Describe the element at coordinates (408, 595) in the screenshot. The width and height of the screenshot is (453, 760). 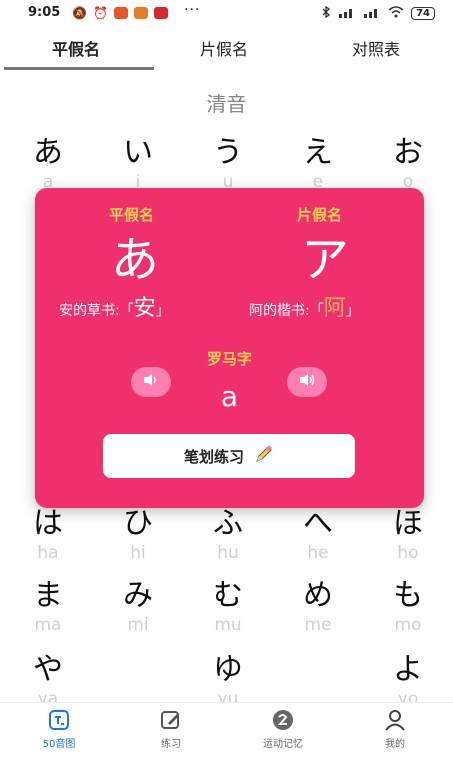
I see `kana-char: も` at that location.